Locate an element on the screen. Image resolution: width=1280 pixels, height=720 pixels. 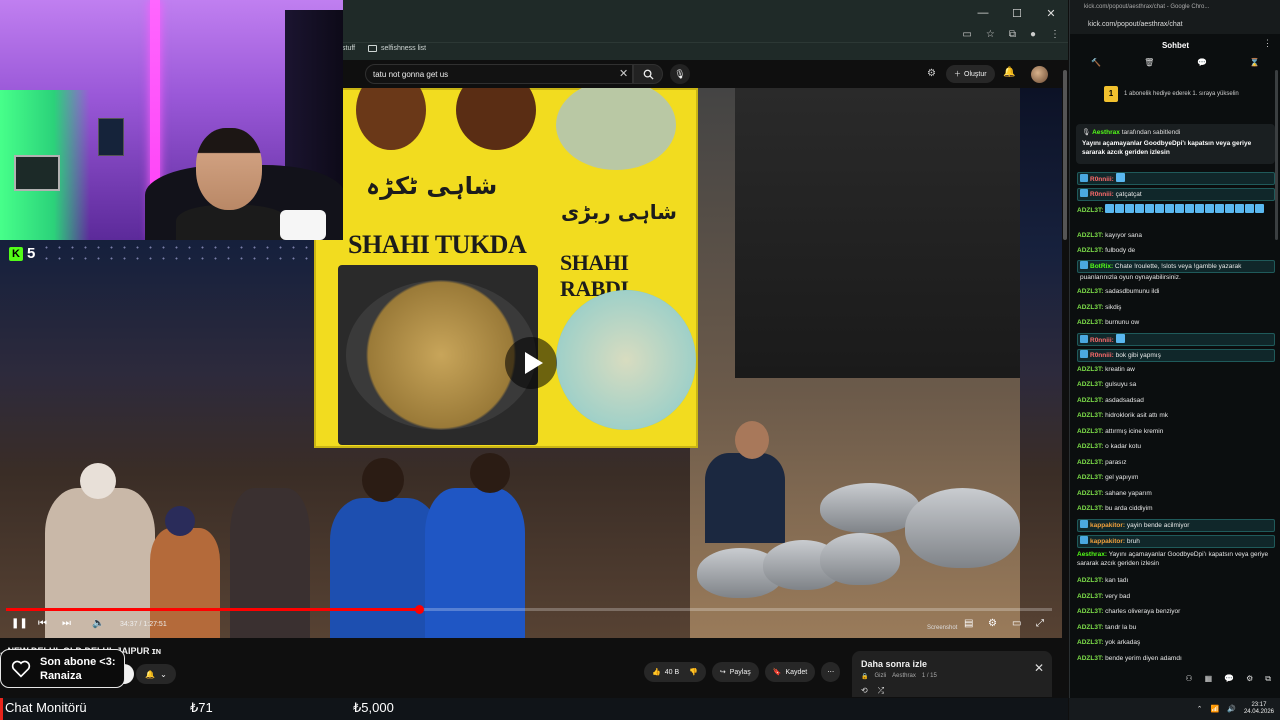
subscription-bell-button: 🔔 ⌄ is located at coordinates (156, 674).